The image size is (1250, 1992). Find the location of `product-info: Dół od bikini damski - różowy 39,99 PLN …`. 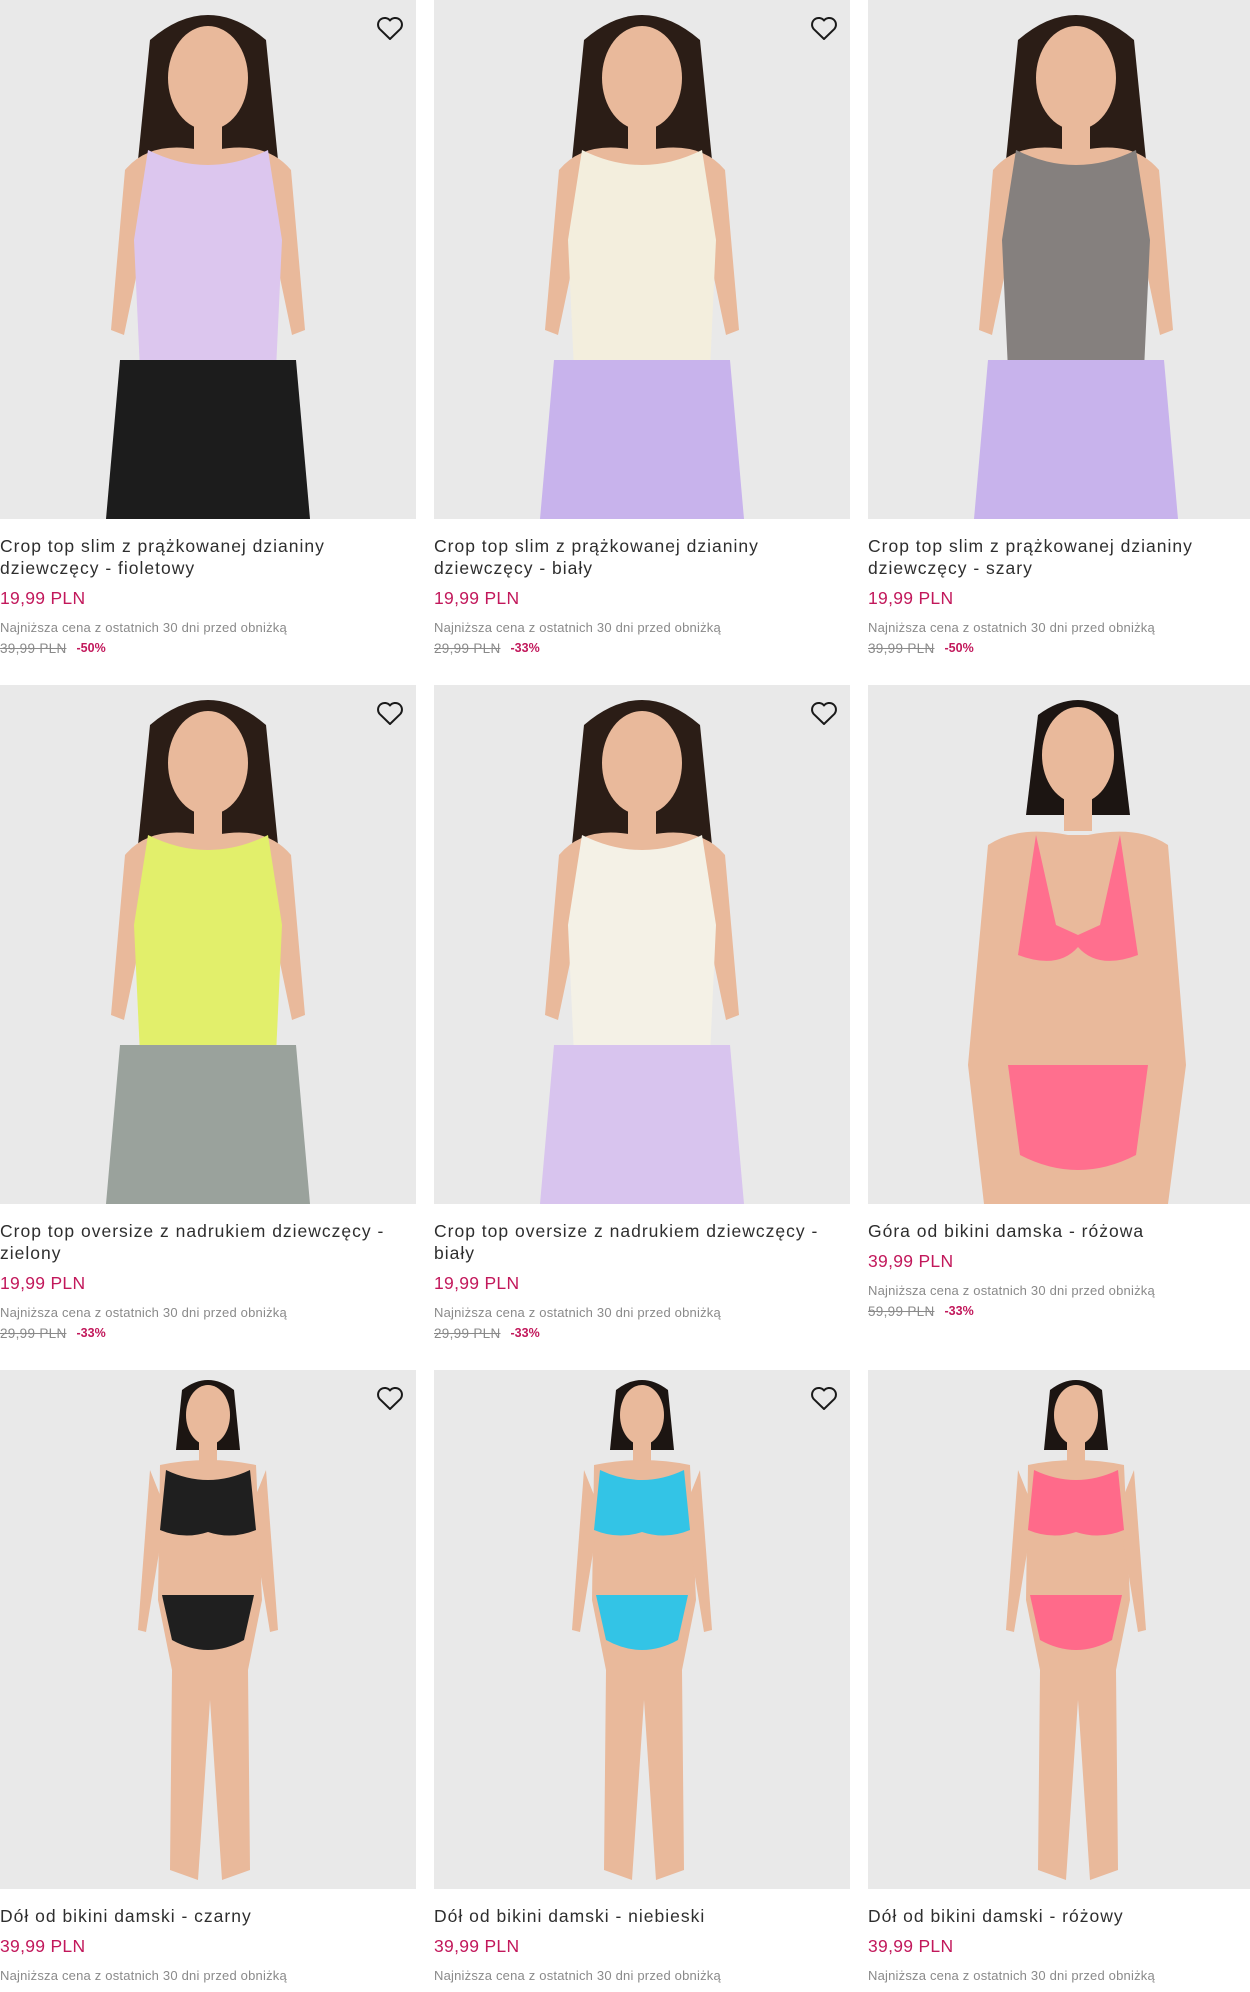

product-info: Dół od bikini damski - różowy 39,99 PLN … is located at coordinates (1059, 1936).